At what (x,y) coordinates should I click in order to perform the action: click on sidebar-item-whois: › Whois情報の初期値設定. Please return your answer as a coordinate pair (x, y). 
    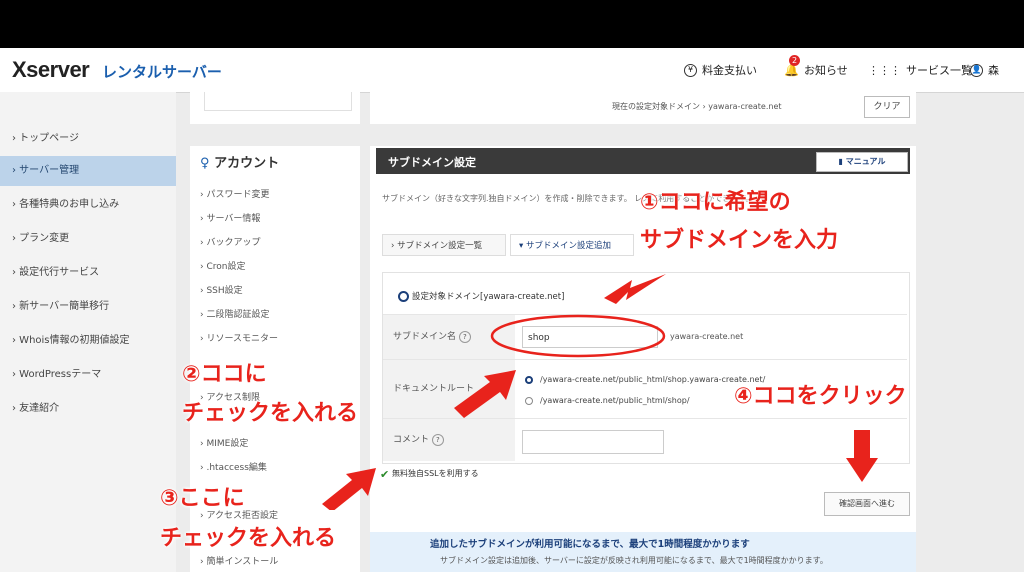
    Looking at the image, I should click on (88, 341).